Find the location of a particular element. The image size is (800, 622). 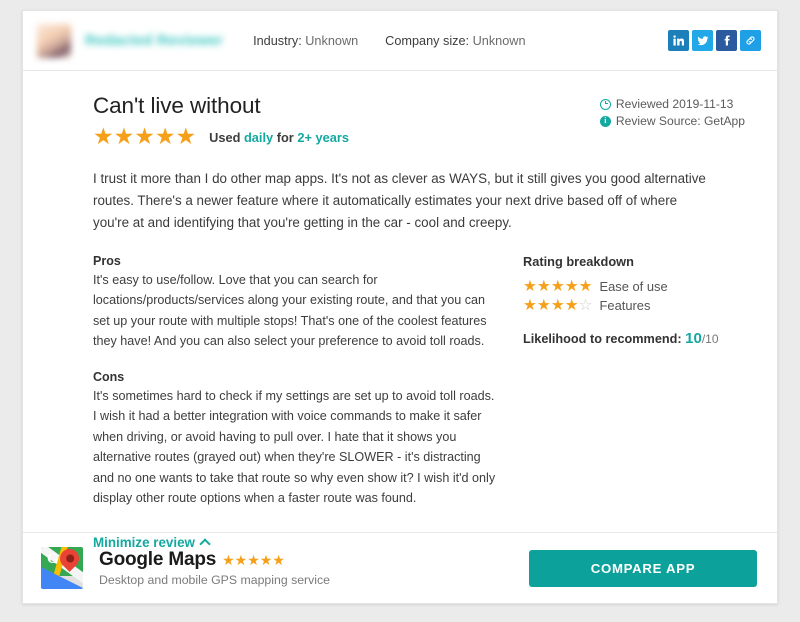

linkedin-icon is located at coordinates (678, 40).